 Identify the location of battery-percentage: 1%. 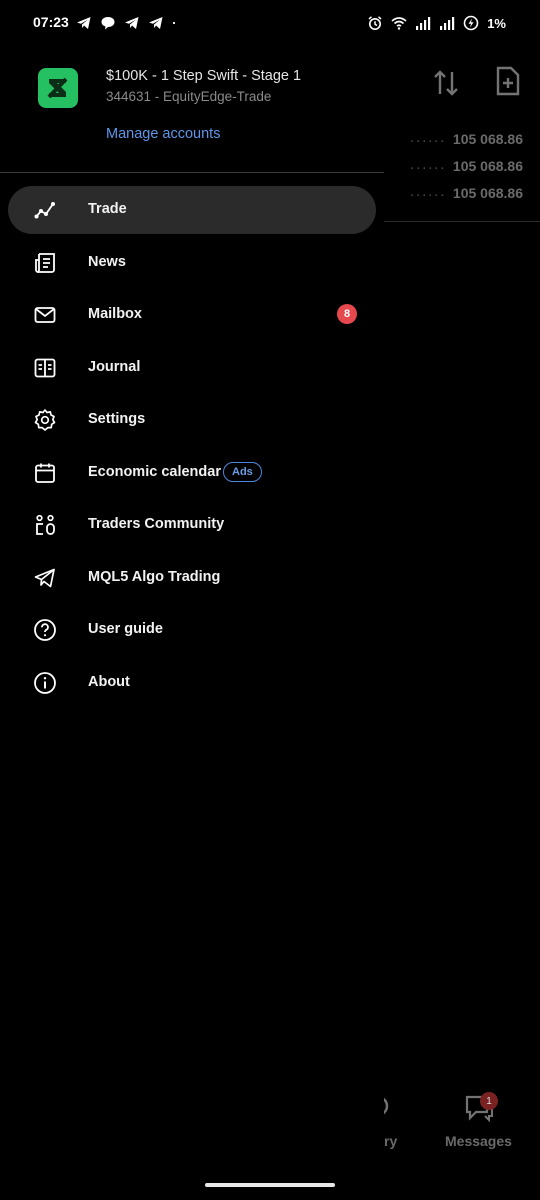
(496, 23).